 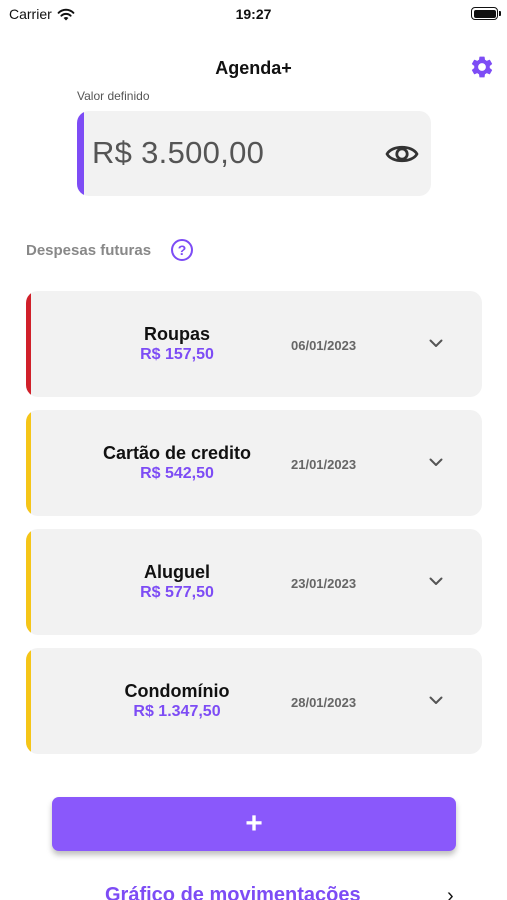 What do you see at coordinates (486, 13) in the screenshot?
I see `battery-icon` at bounding box center [486, 13].